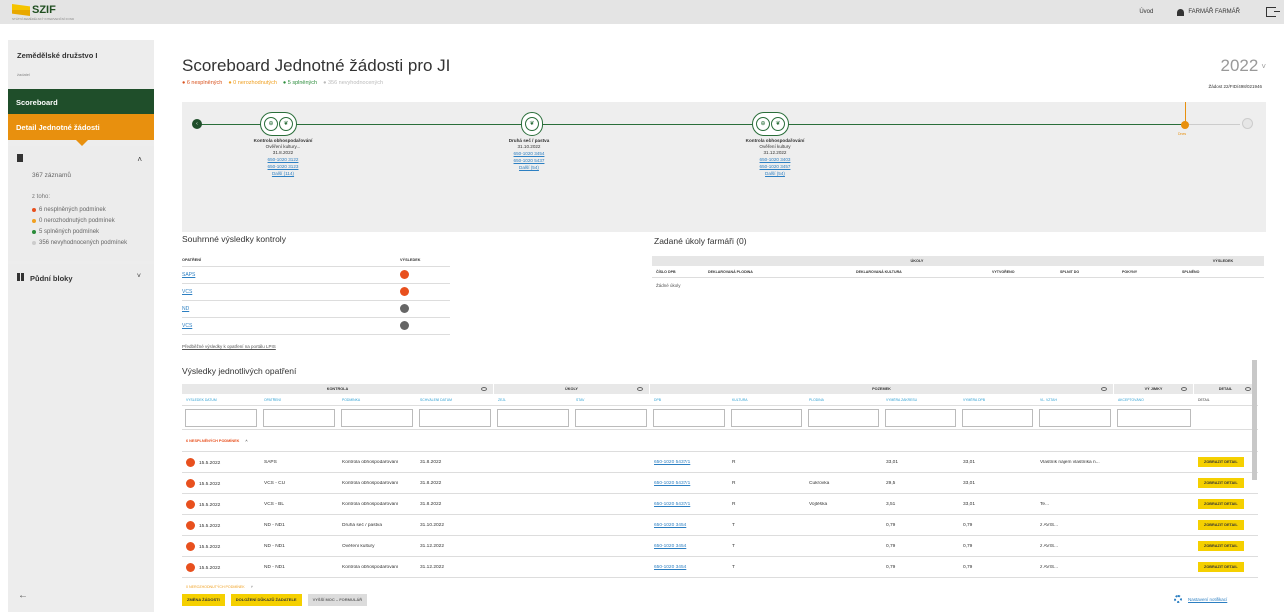 Image resolution: width=1284 pixels, height=612 pixels. What do you see at coordinates (917, 261) in the screenshot?
I see `group-ukoly: ÚKOLY` at bounding box center [917, 261].